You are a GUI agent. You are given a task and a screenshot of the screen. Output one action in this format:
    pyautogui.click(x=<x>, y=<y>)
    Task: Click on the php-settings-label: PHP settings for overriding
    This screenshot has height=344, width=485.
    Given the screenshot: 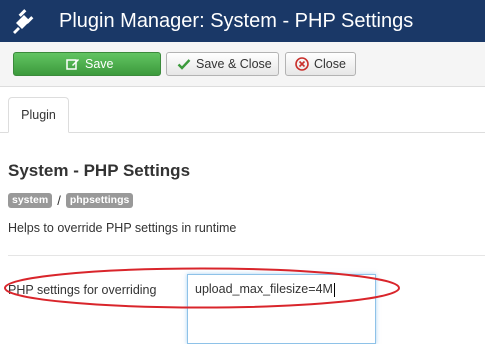 What is the action you would take?
    pyautogui.click(x=82, y=290)
    